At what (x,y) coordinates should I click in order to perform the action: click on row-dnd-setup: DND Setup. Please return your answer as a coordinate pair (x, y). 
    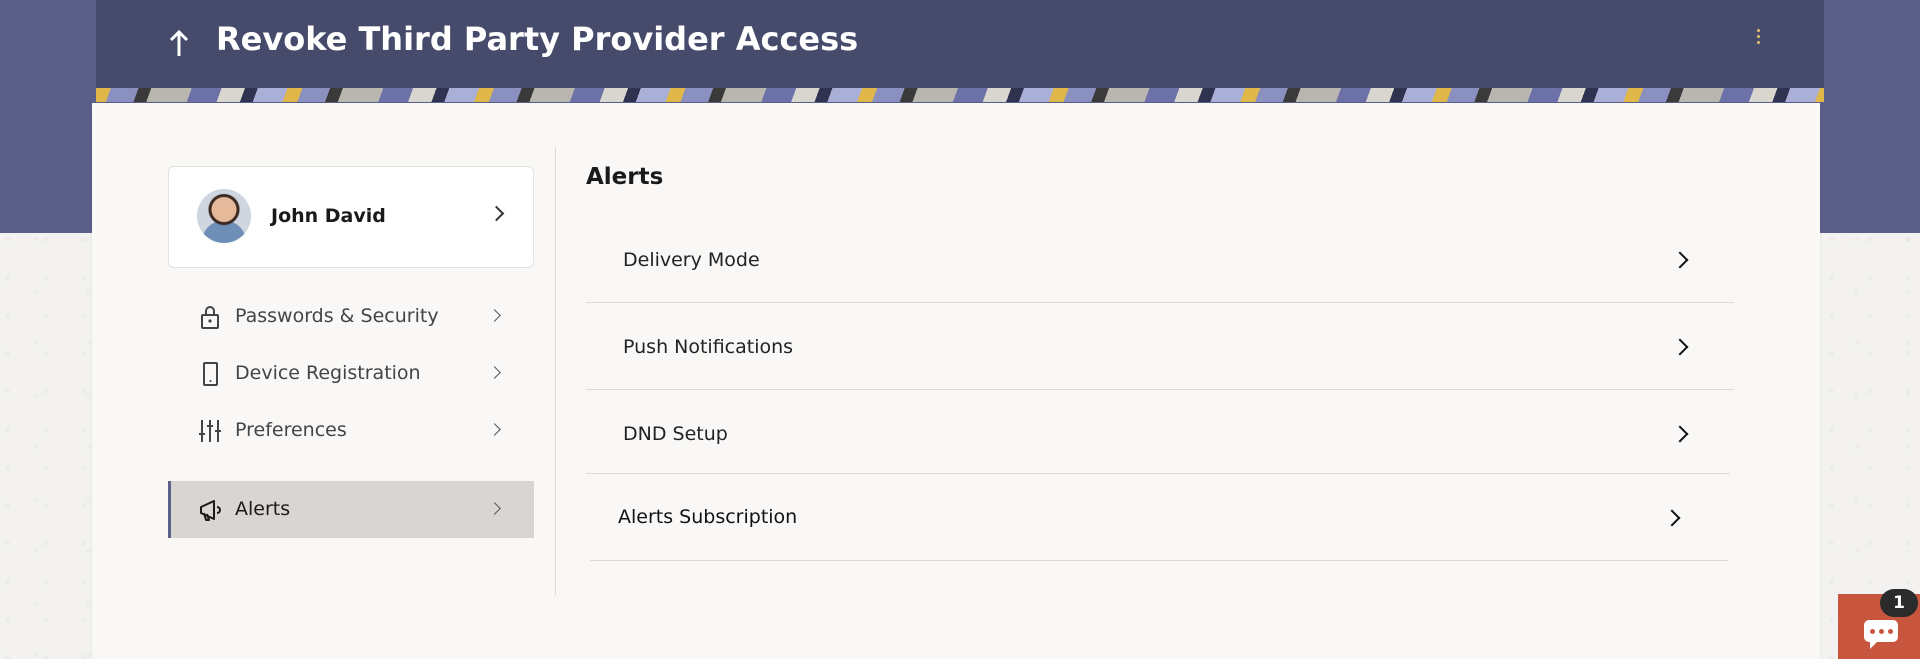
    Looking at the image, I should click on (1158, 432).